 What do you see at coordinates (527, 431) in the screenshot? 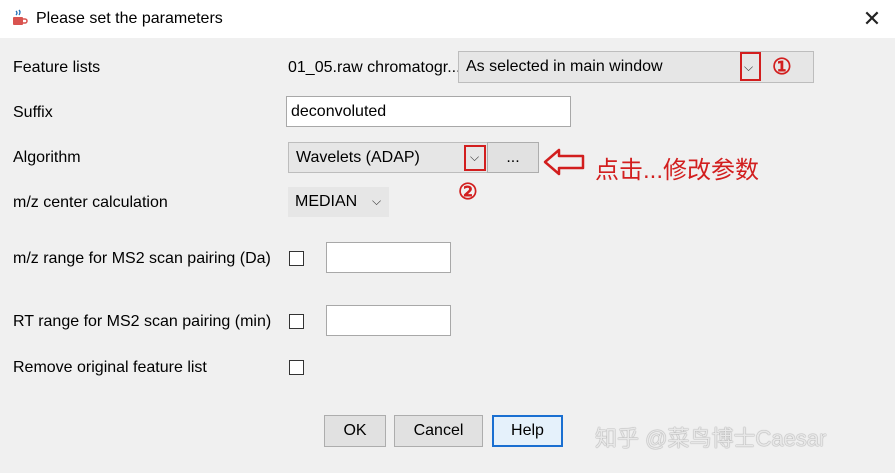
I see `help-button: Help` at bounding box center [527, 431].